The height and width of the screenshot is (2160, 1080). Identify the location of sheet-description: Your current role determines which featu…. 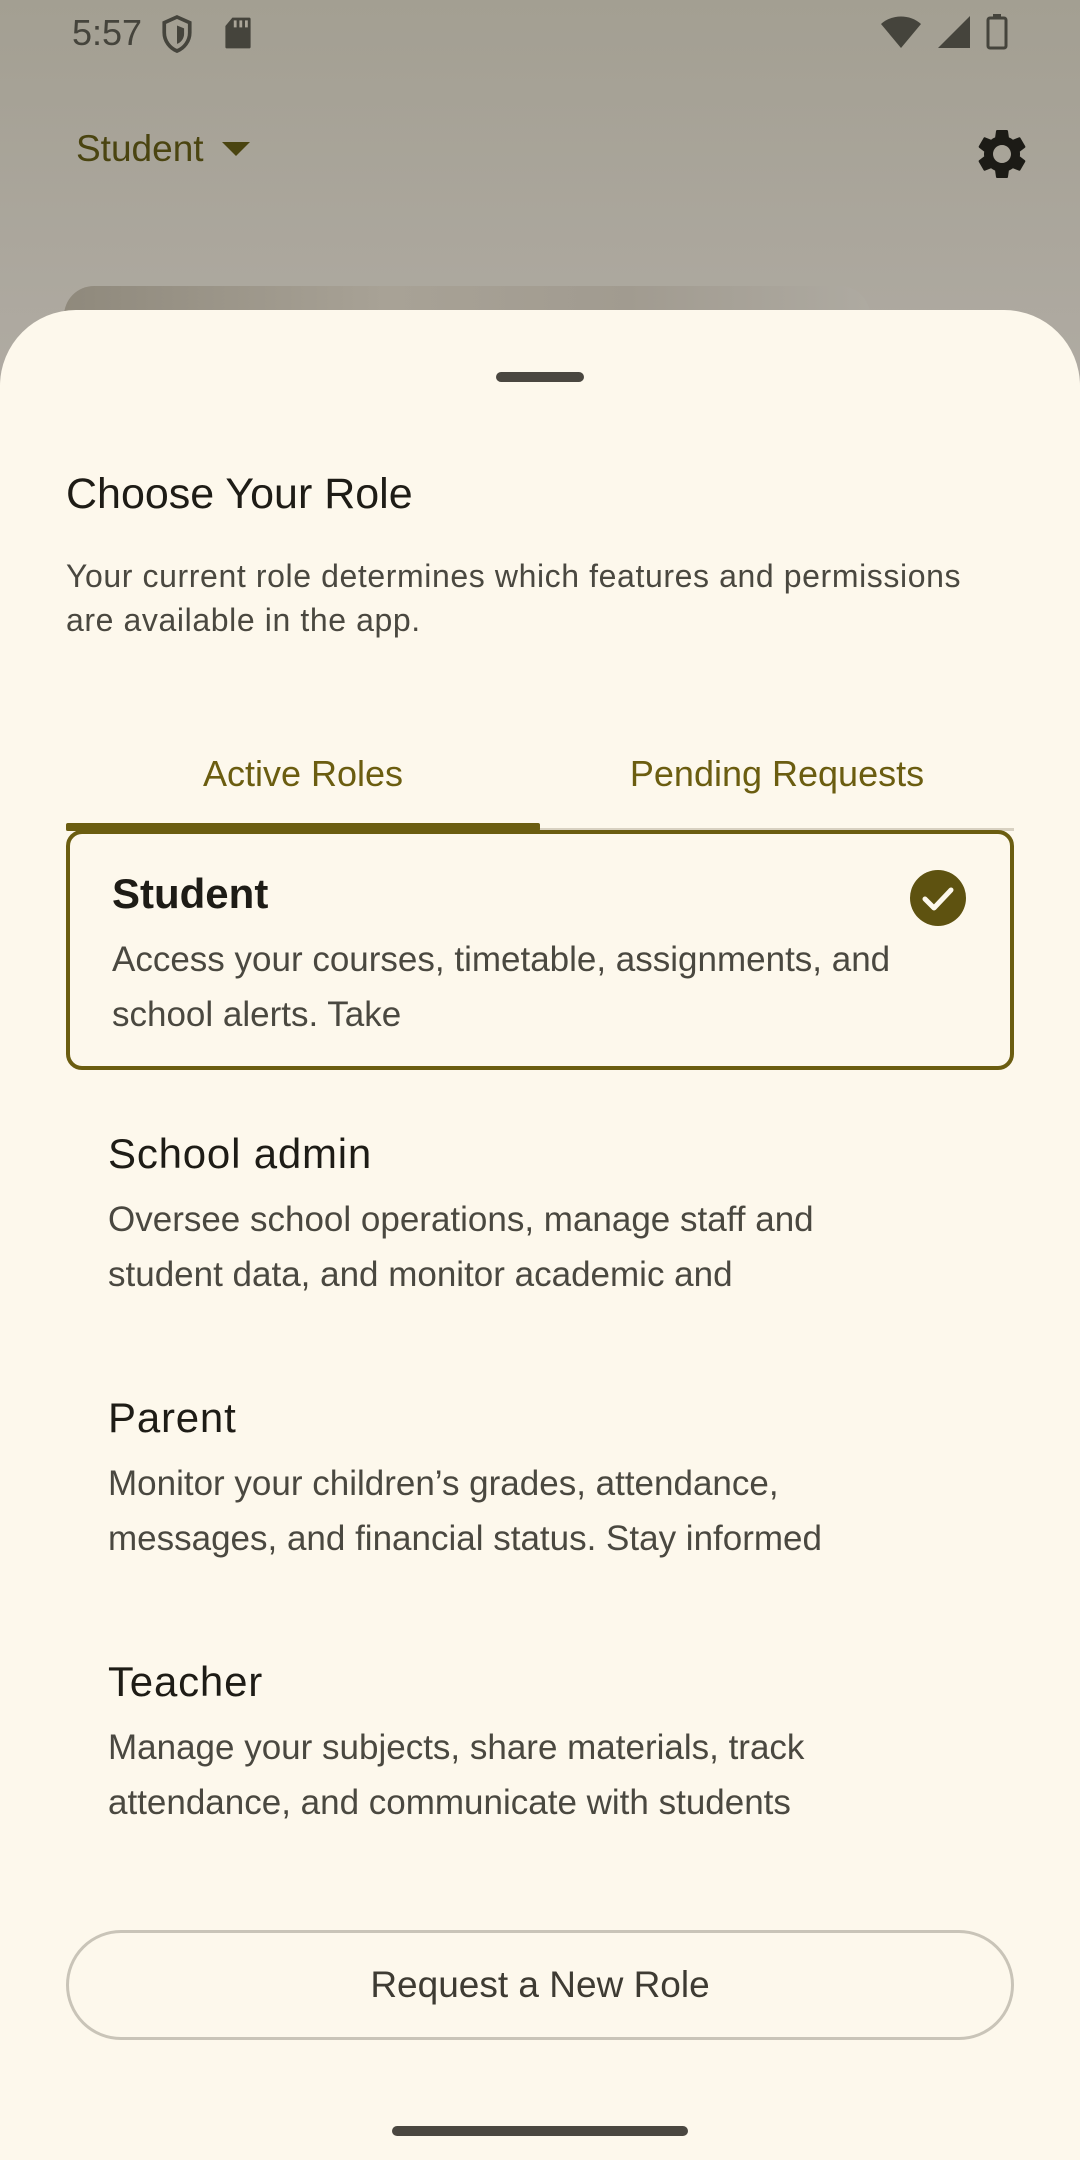
(514, 598).